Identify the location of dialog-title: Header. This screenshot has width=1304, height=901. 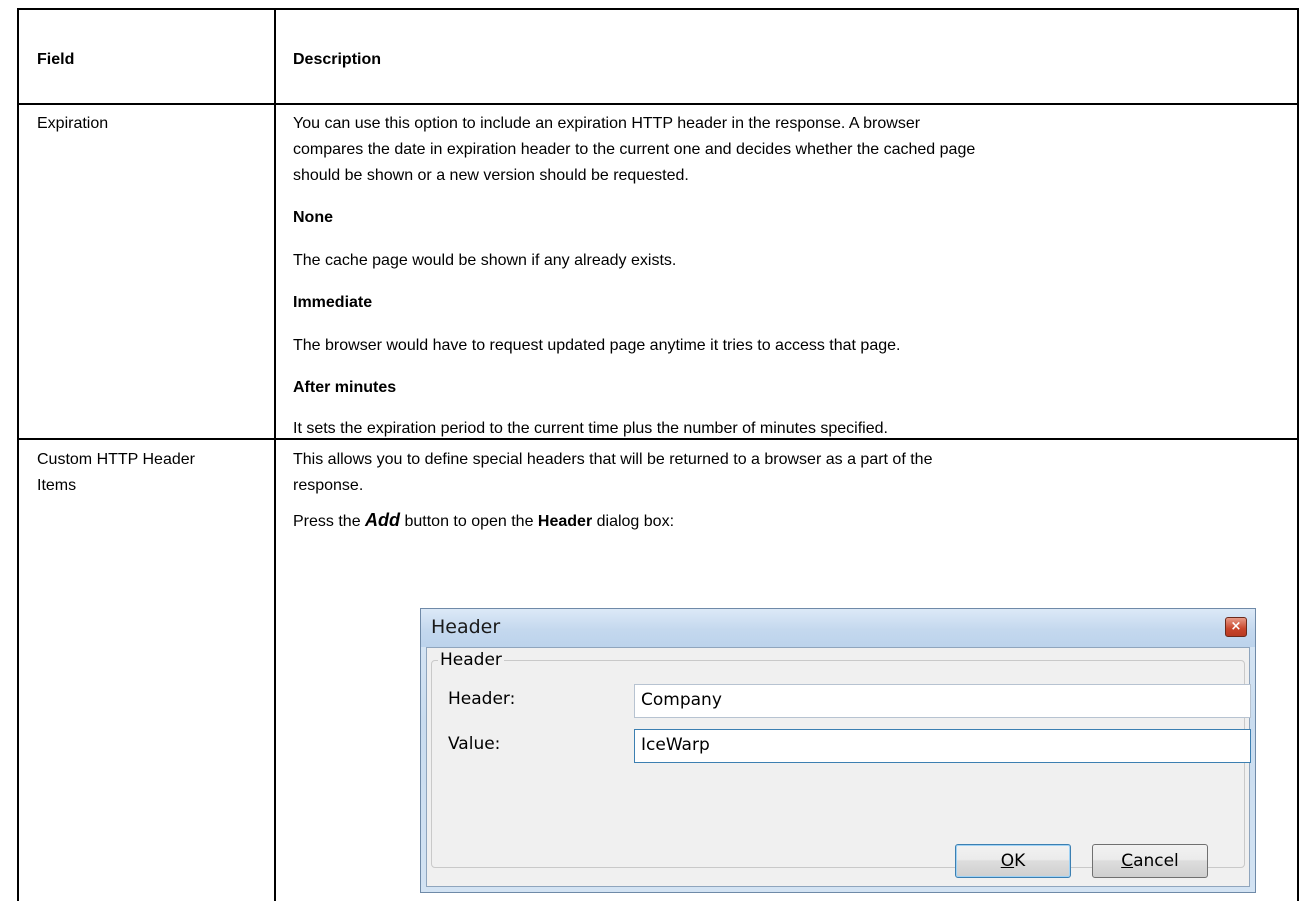
(466, 627).